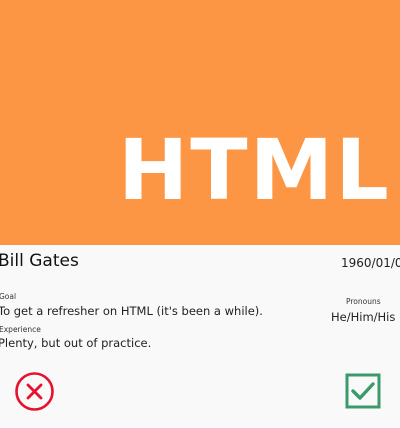 The height and width of the screenshot is (428, 400). Describe the element at coordinates (363, 317) in the screenshot. I see `pronouns-text: He/Him/His` at that location.